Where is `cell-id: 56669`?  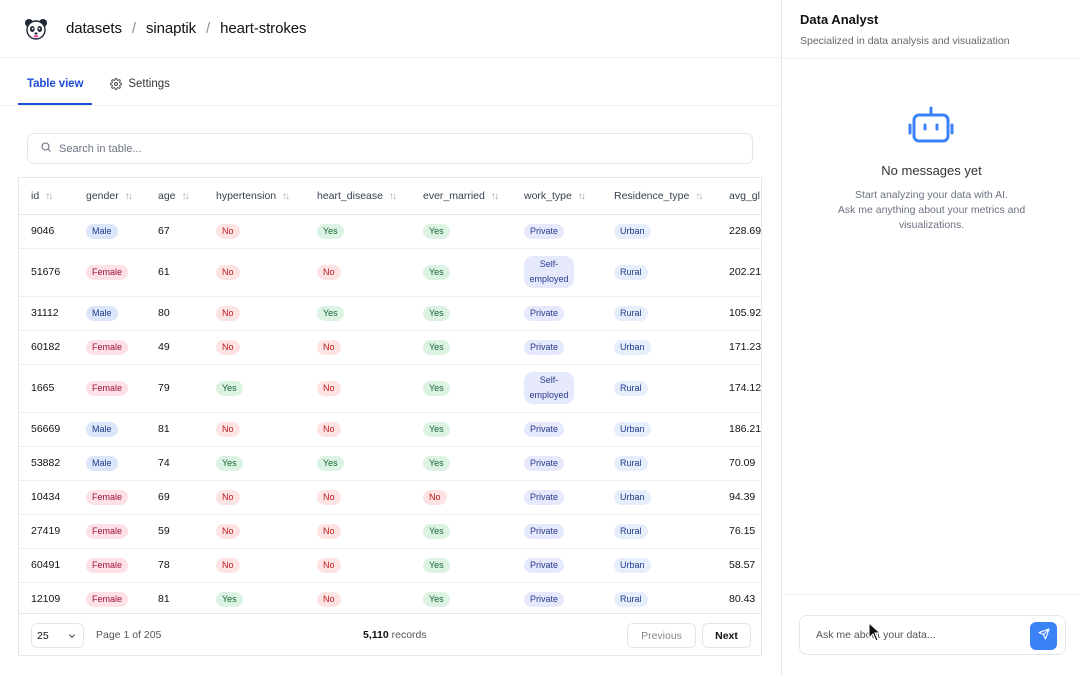
cell-id: 56669 is located at coordinates (46, 429).